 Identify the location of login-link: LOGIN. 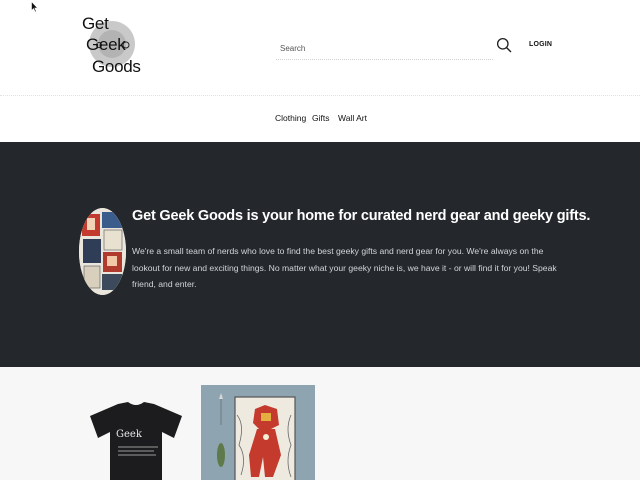
(540, 44).